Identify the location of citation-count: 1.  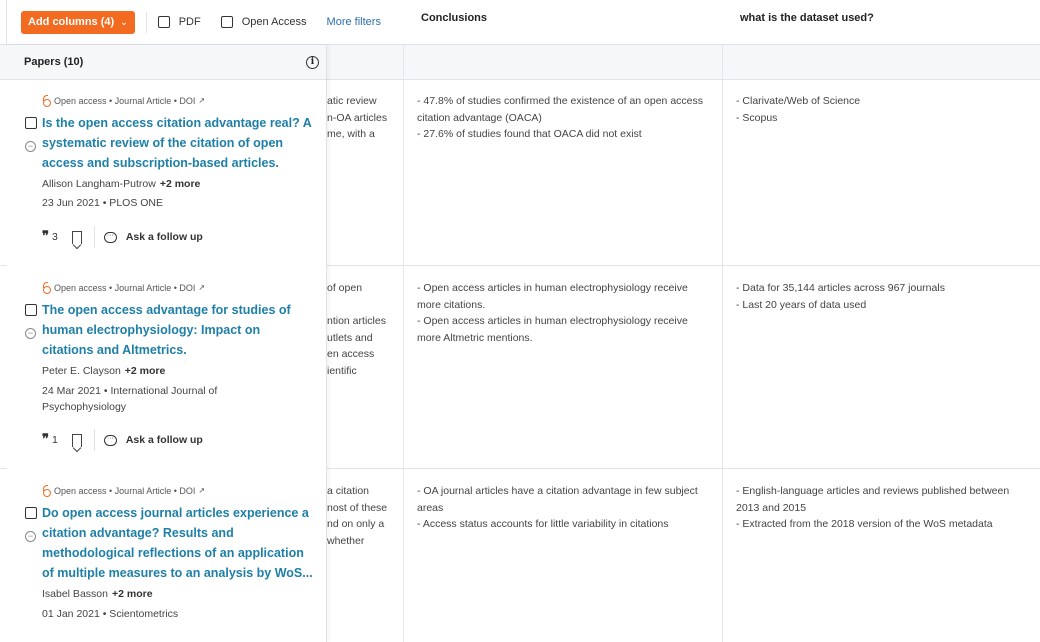
(55, 440).